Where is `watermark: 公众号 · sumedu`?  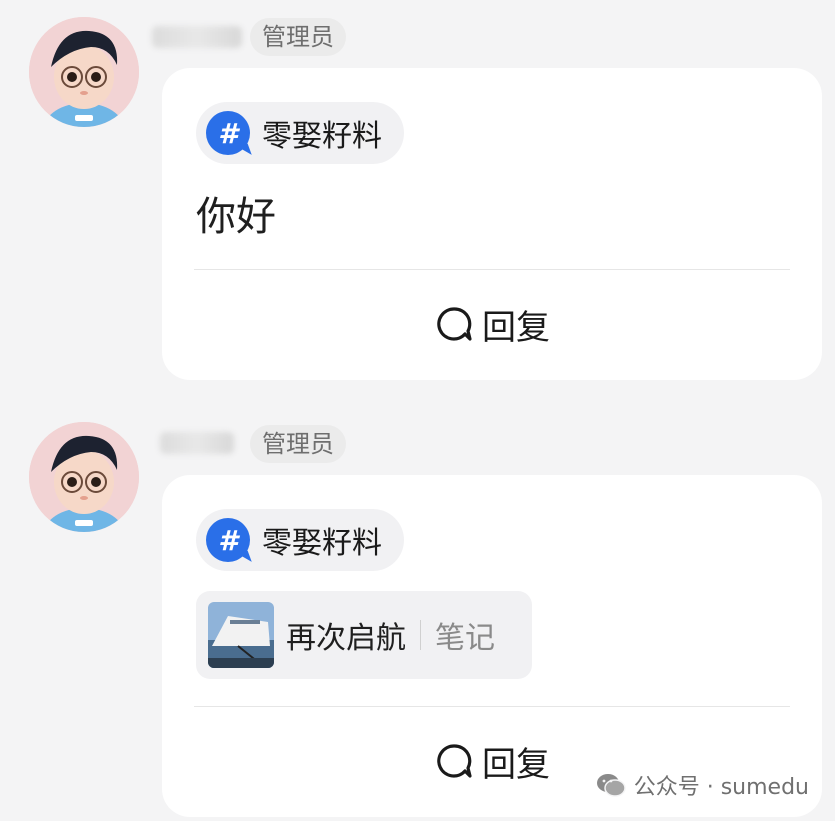
watermark: 公众号 · sumedu is located at coordinates (702, 785).